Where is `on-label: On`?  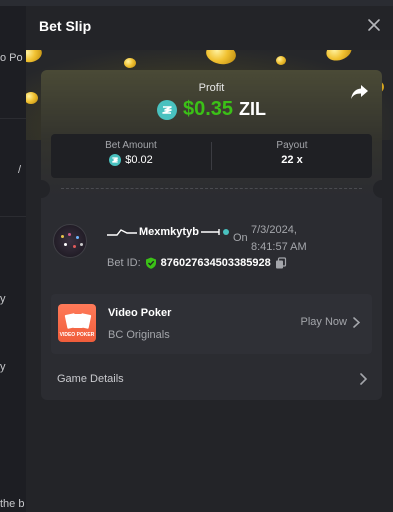 on-label: On is located at coordinates (240, 238).